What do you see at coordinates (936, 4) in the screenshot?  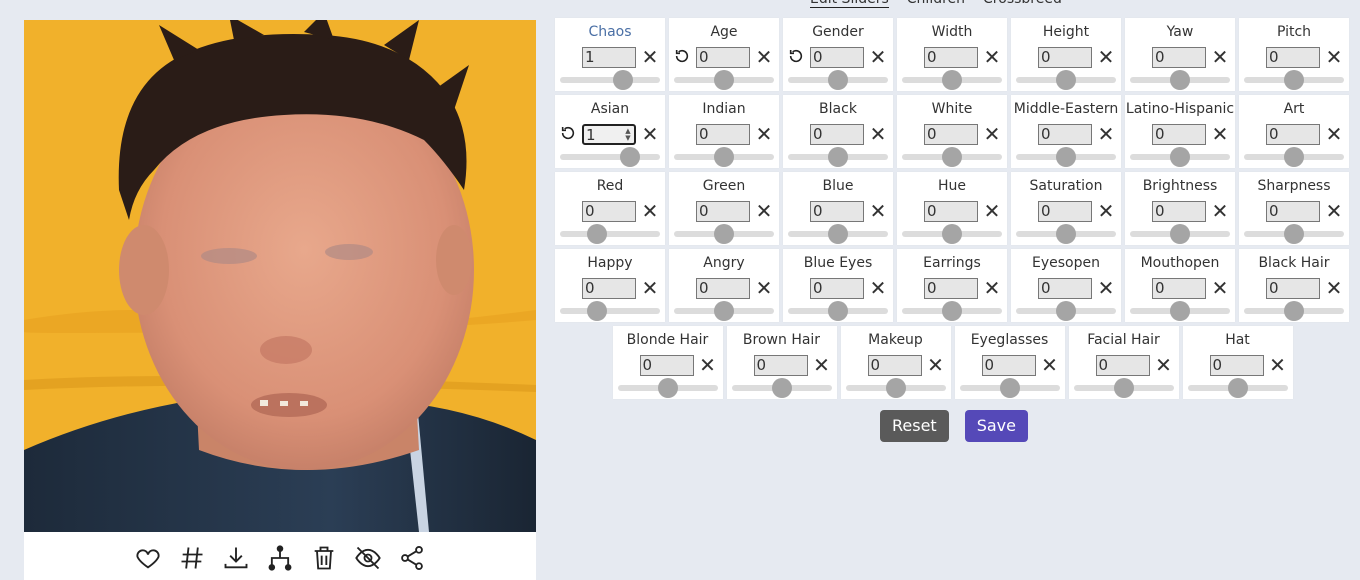 I see `tab-children: Children` at bounding box center [936, 4].